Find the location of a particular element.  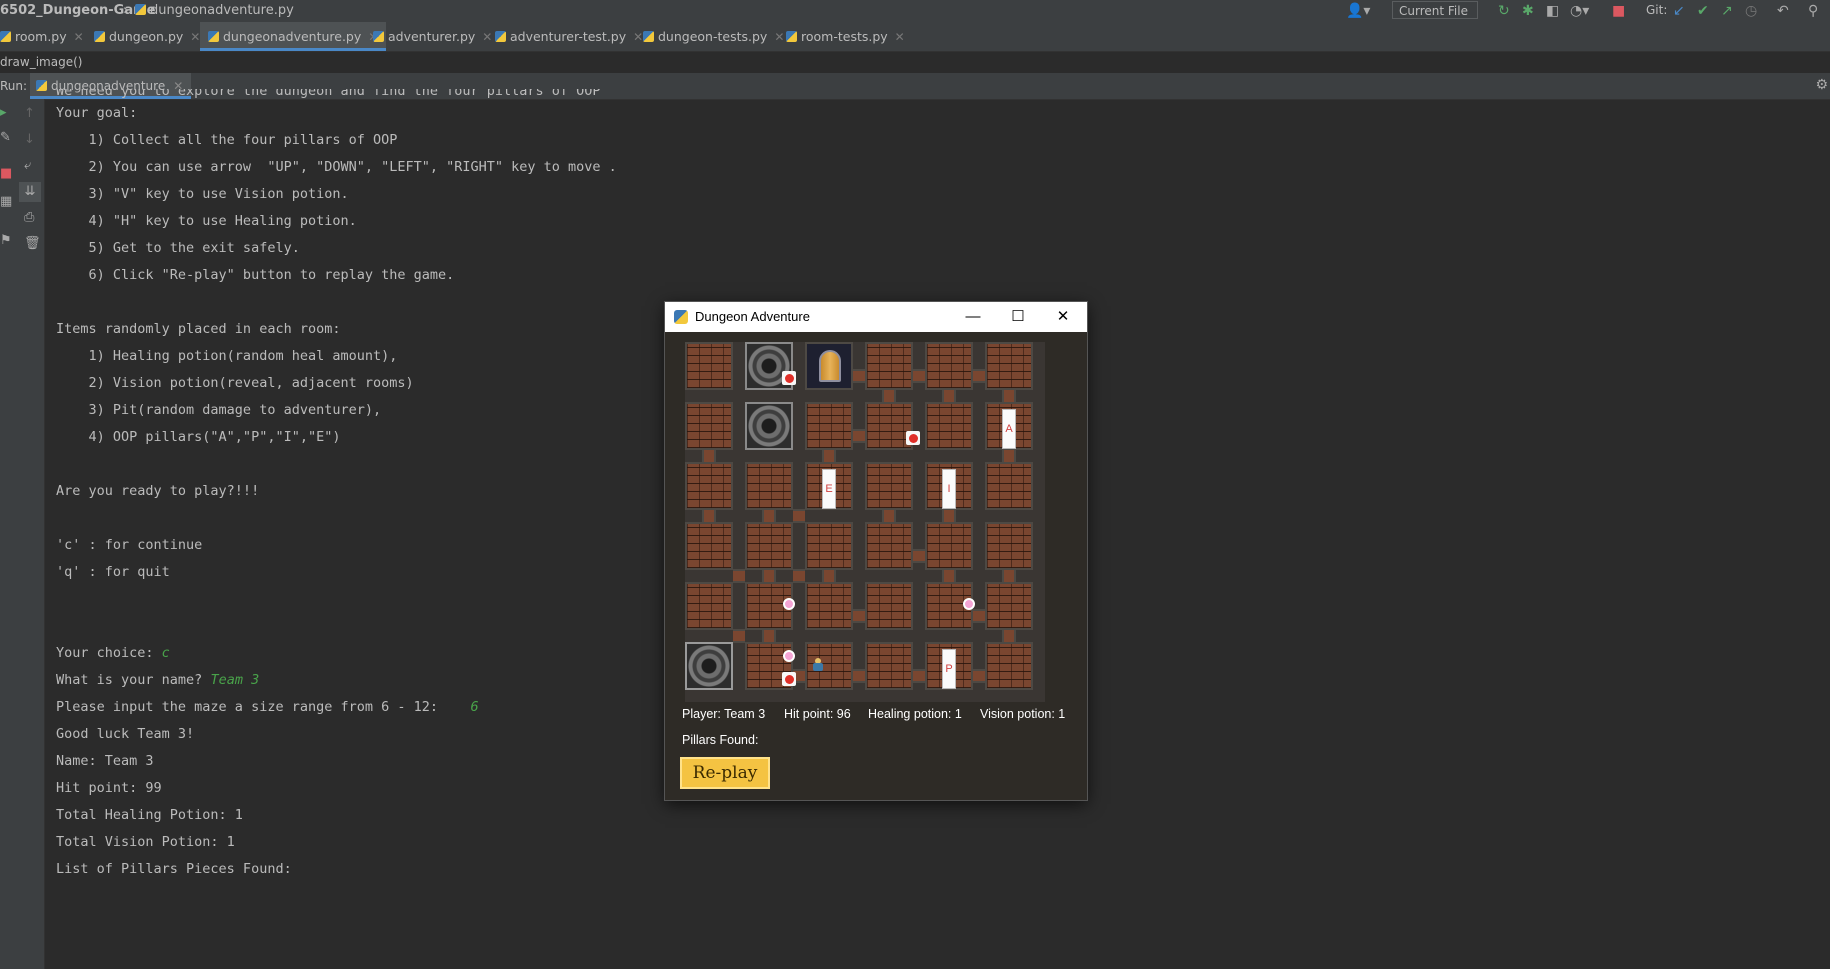

arrow-up-icon: ↑ is located at coordinates (29, 114).